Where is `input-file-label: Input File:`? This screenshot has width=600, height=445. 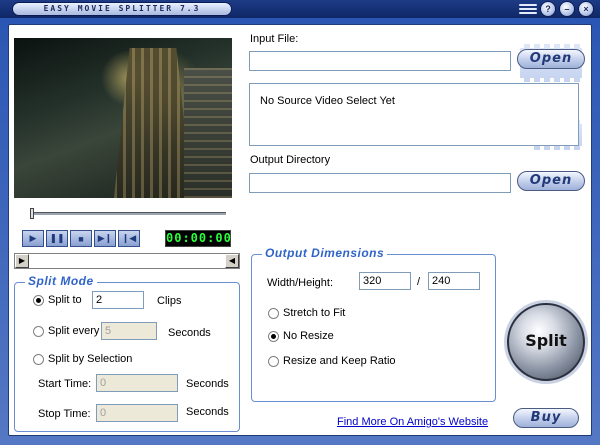
input-file-label: Input File: is located at coordinates (274, 39).